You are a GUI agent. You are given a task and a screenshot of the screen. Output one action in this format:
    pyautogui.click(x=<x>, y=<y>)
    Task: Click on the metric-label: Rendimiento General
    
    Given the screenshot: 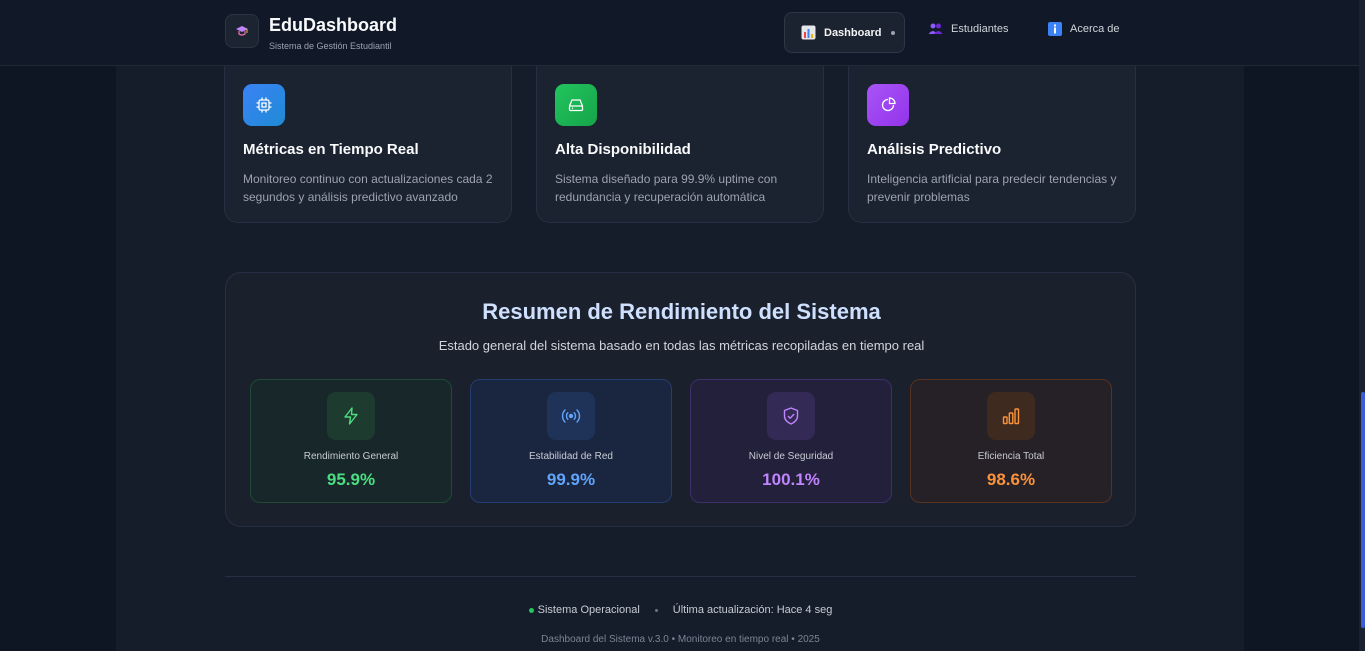 What is the action you would take?
    pyautogui.click(x=351, y=456)
    